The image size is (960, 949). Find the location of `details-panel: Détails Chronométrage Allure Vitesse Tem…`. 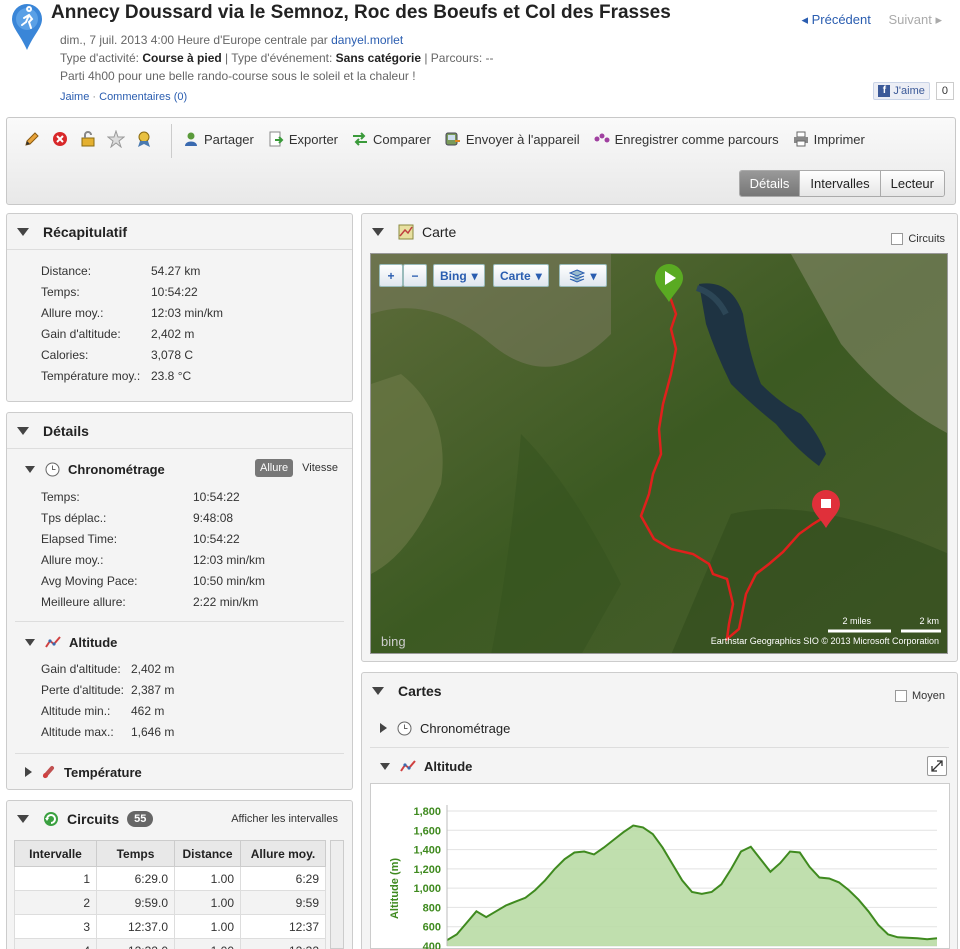

details-panel: Détails Chronométrage Allure Vitesse Tem… is located at coordinates (179, 601).